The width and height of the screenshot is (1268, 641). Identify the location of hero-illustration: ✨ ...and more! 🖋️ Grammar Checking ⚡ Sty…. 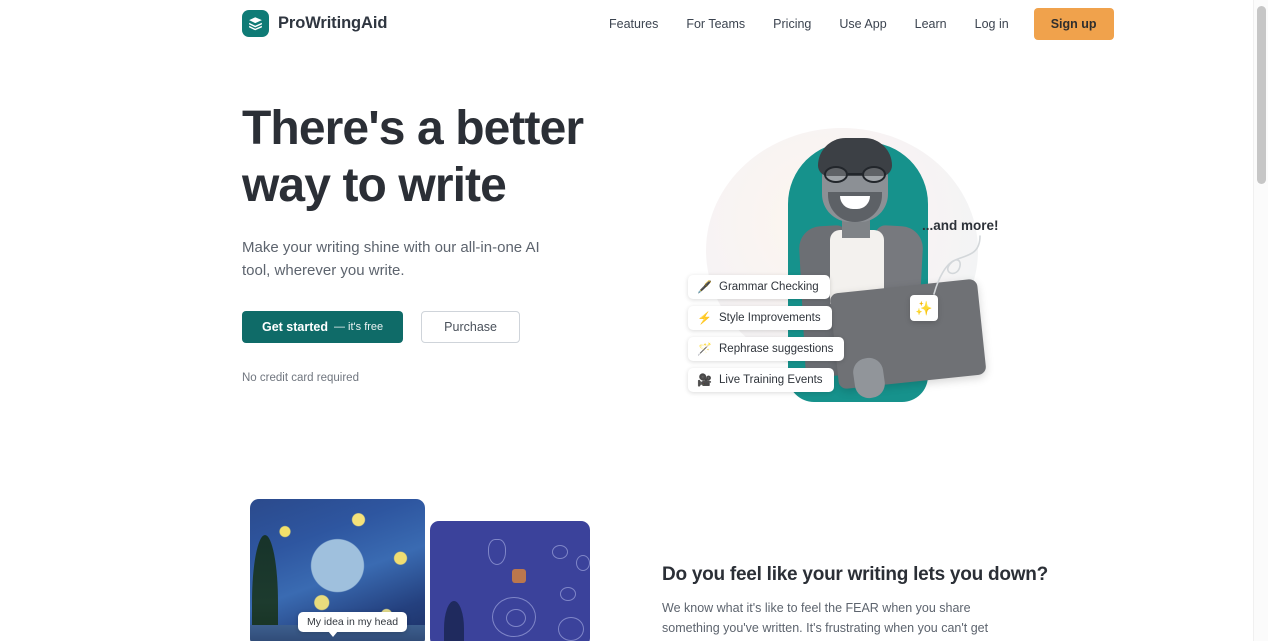
(840, 271).